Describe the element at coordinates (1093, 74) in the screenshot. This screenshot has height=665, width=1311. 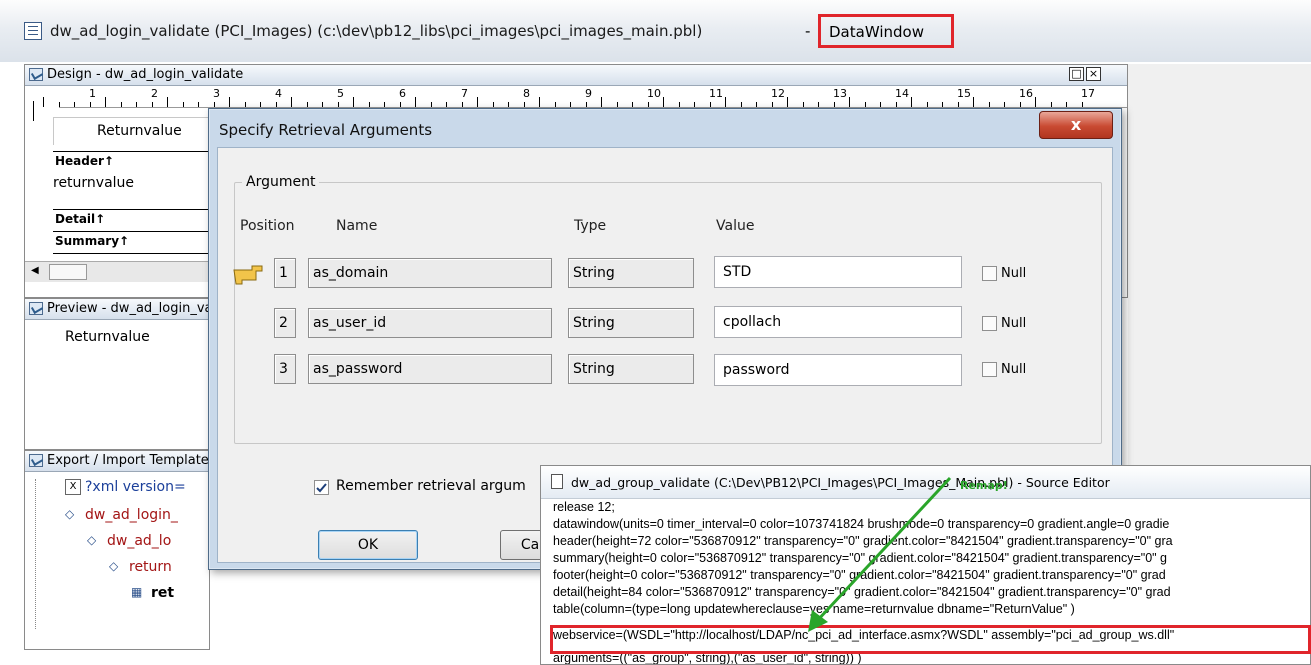
I see `close-pane-button: ×` at that location.